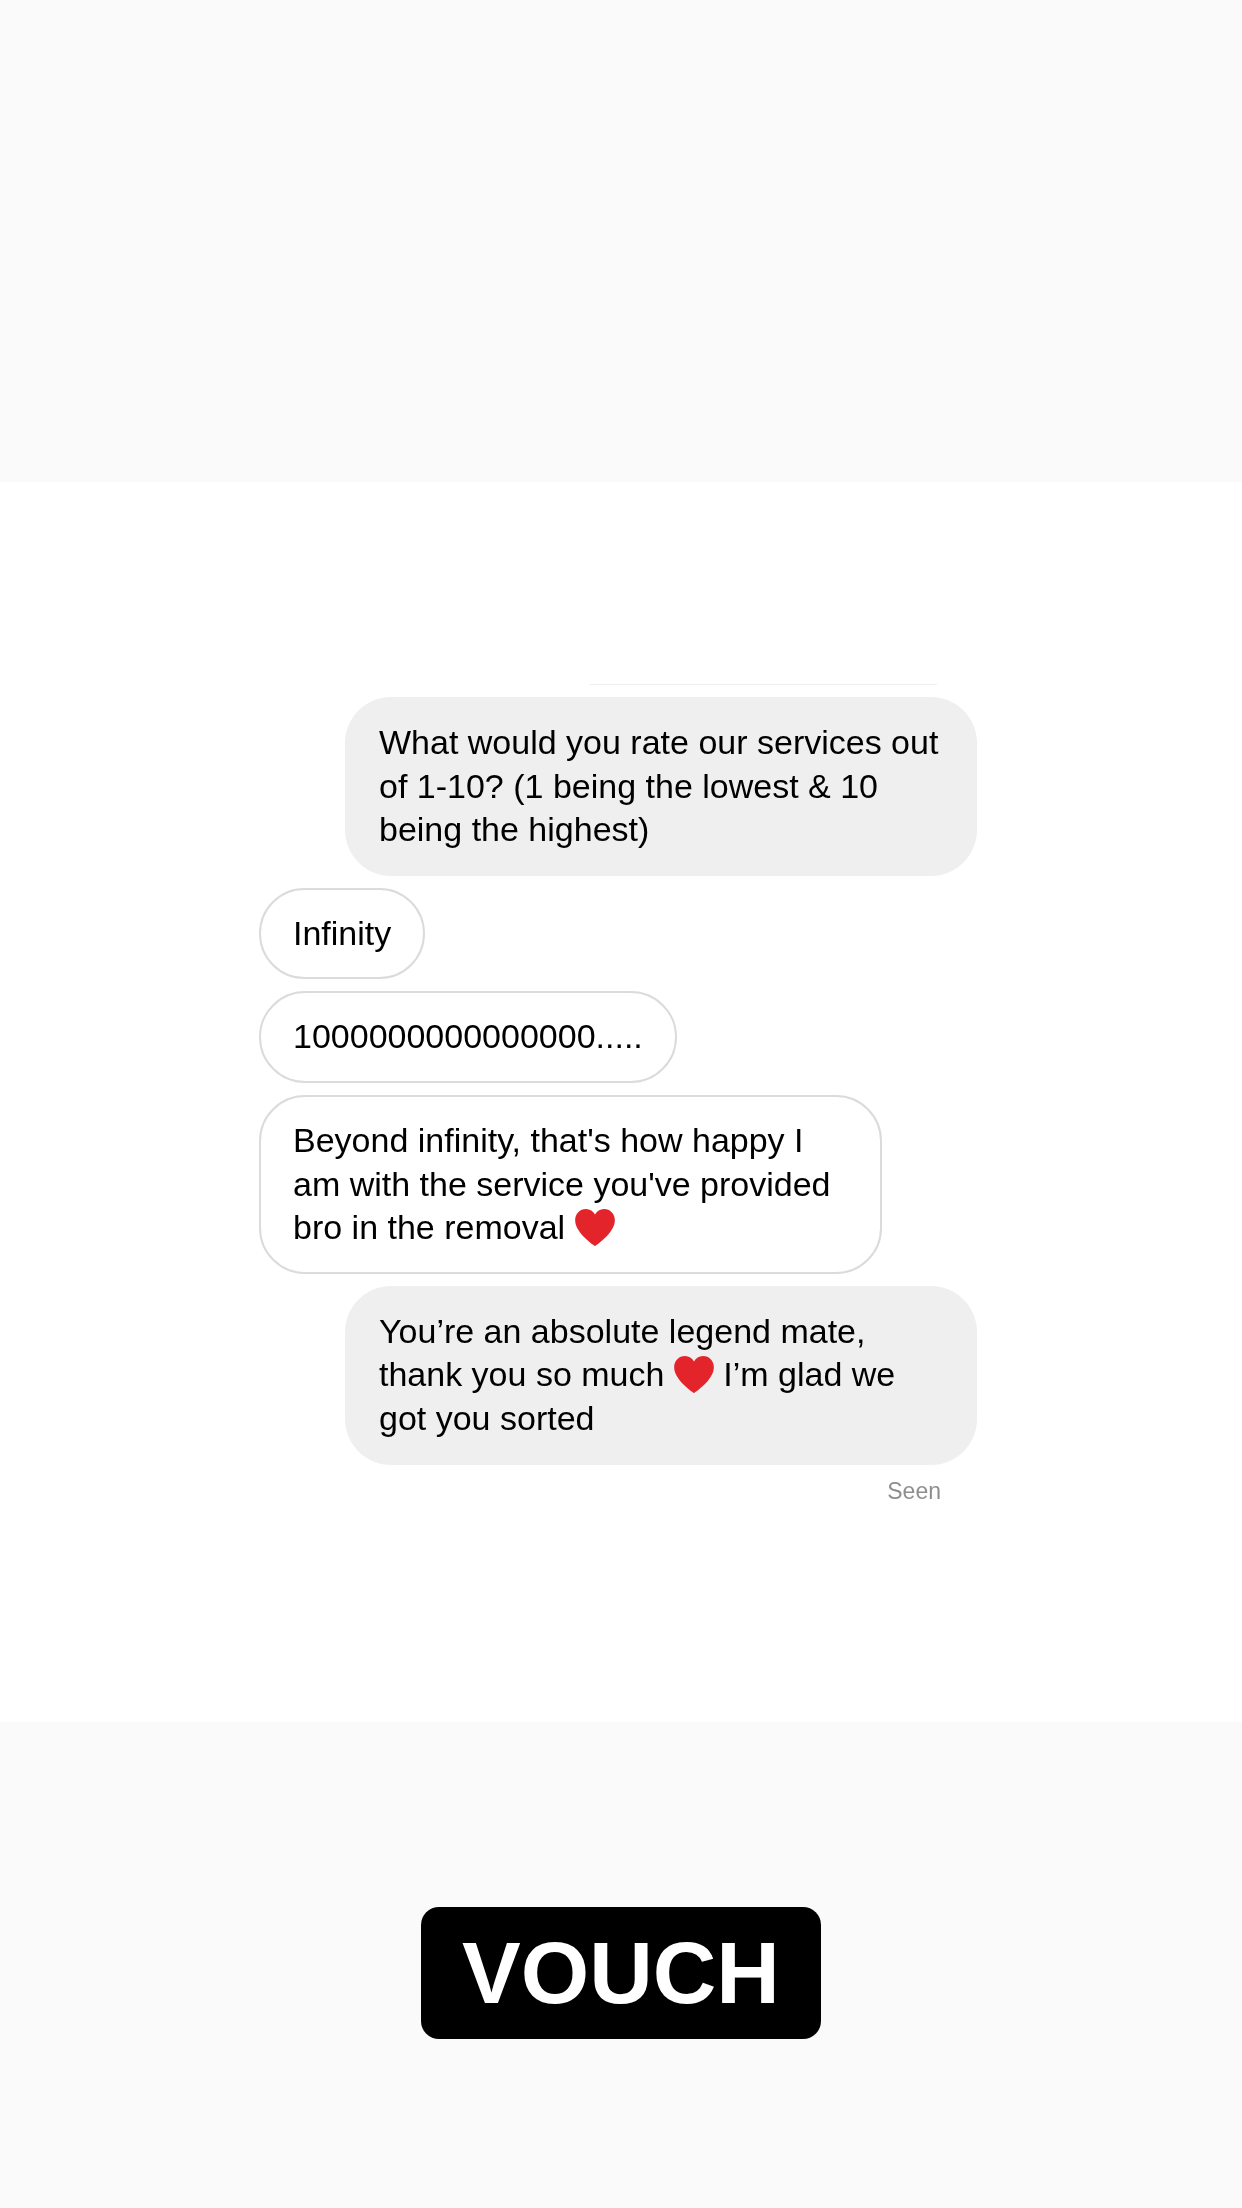  Describe the element at coordinates (659, 786) in the screenshot. I see `message-text: What would you rate our services out of 1-10? (1 being the lowest & 10 being the highest)` at that location.